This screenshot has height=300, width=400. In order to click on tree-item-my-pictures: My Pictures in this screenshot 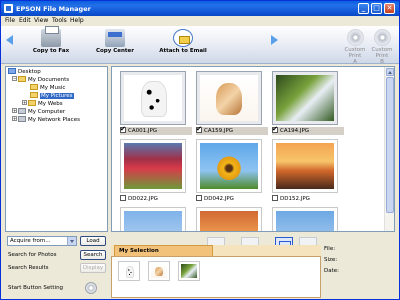, I will do `click(52, 96)`.